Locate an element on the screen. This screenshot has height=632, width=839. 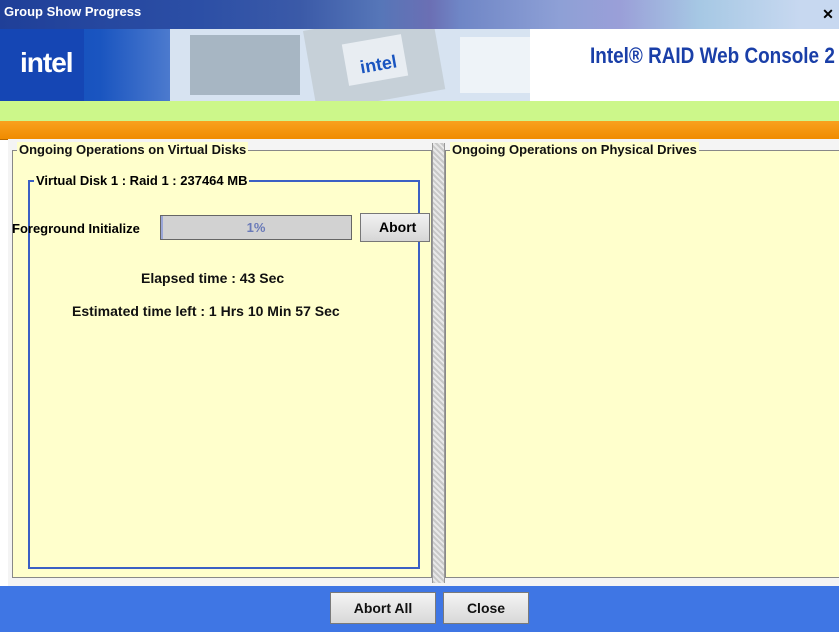
abort-all-button: Abort All is located at coordinates (383, 608).